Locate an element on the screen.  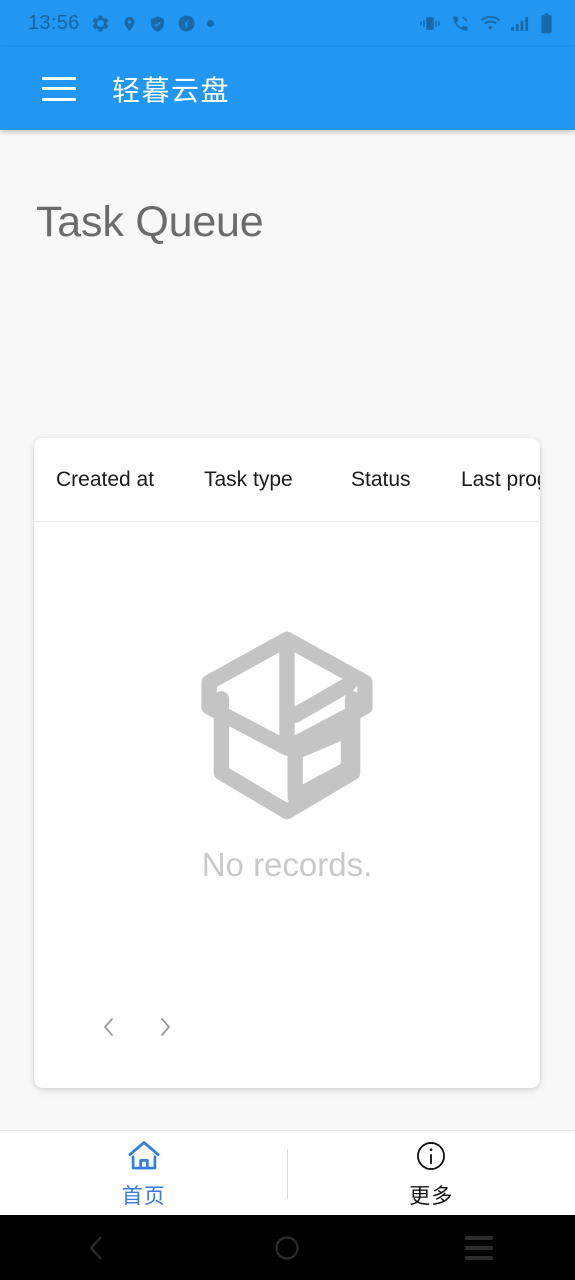
chevron-left-icon is located at coordinates (109, 1027).